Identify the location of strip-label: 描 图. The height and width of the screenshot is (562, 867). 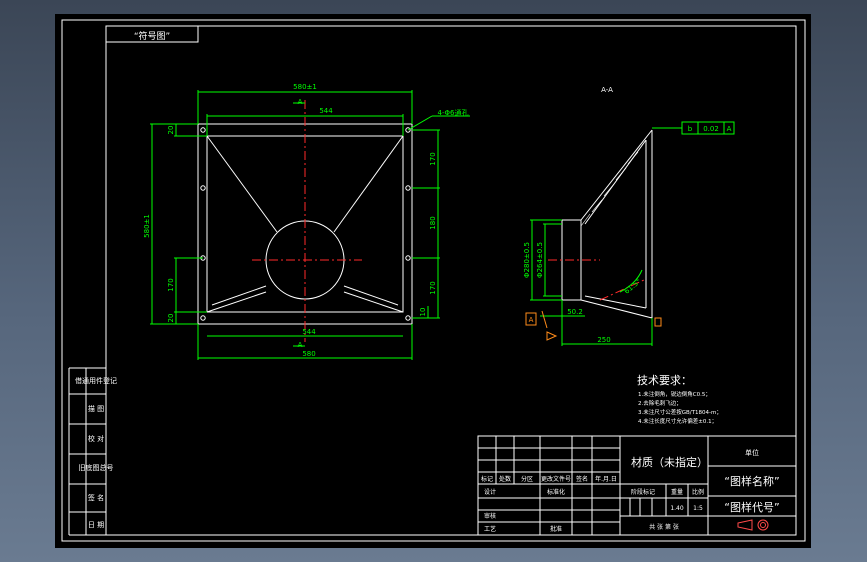
(96, 408).